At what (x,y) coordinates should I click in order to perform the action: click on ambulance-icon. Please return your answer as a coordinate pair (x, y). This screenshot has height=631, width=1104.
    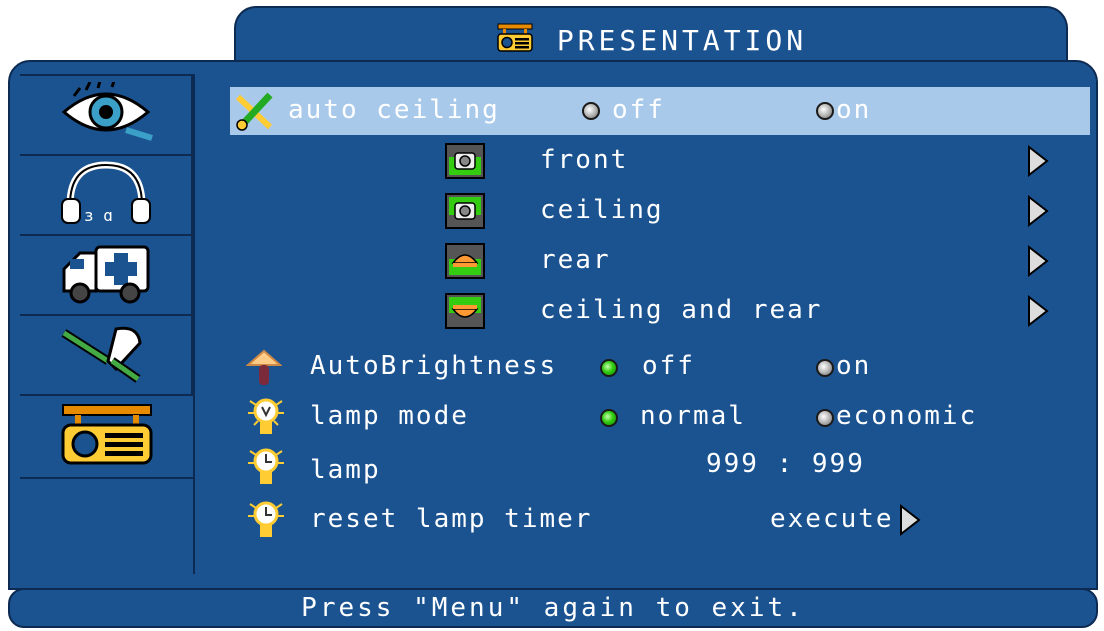
    Looking at the image, I should click on (106, 275).